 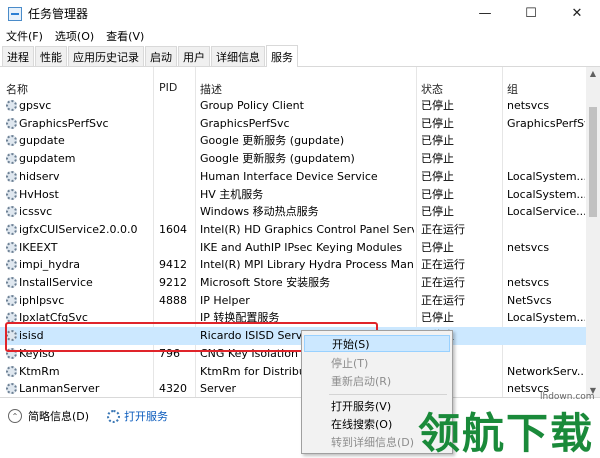 What do you see at coordinates (300, 416) in the screenshot?
I see `footer-bar: ⌃ 简略信息(D) 打开服务` at bounding box center [300, 416].